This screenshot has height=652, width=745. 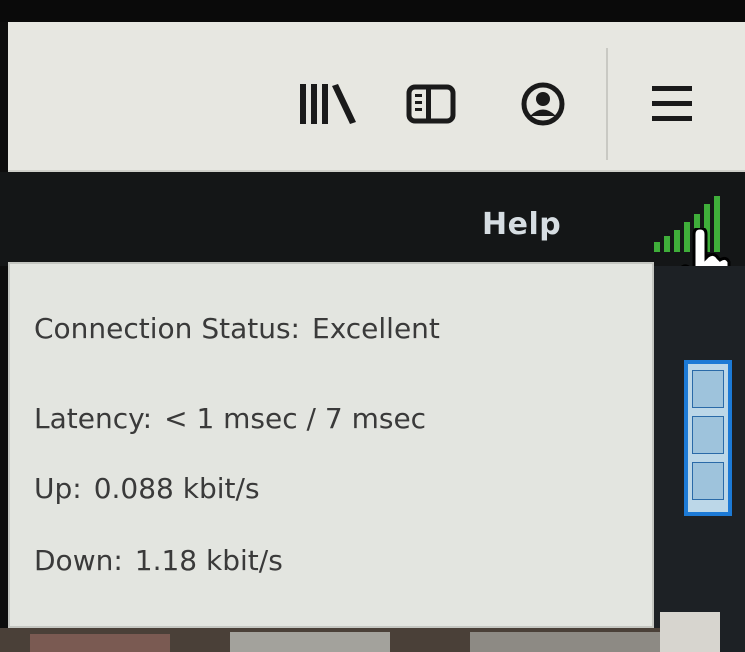 I want to click on download-rate-label: Down:, so click(x=78, y=560).